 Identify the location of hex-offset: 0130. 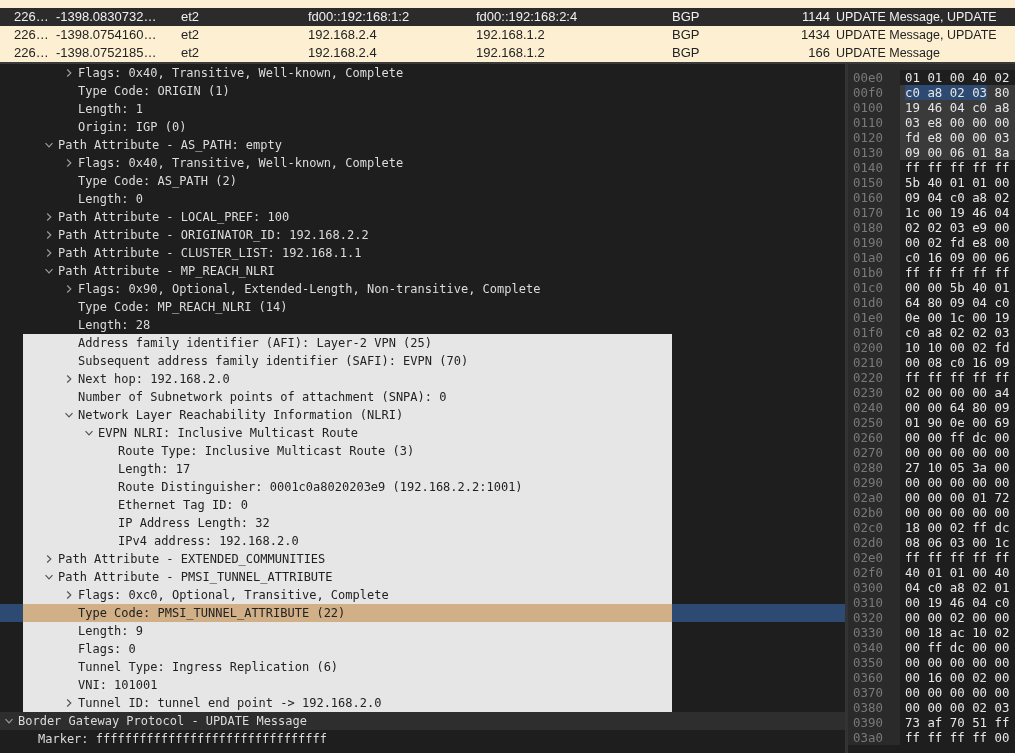
(874, 152).